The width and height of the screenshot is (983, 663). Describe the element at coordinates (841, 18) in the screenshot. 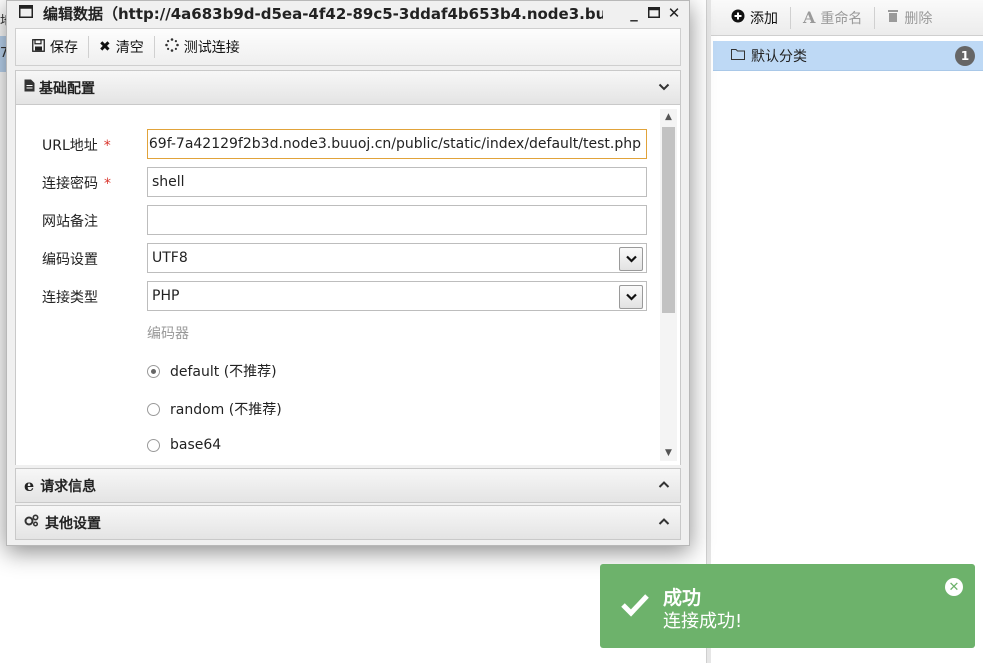

I see `rename-category-label: 重命名` at that location.